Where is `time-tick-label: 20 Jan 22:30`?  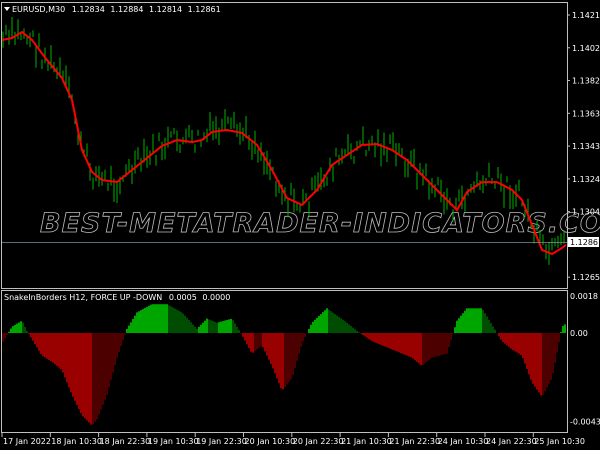
time-tick-label: 20 Jan 22:30 is located at coordinates (318, 441).